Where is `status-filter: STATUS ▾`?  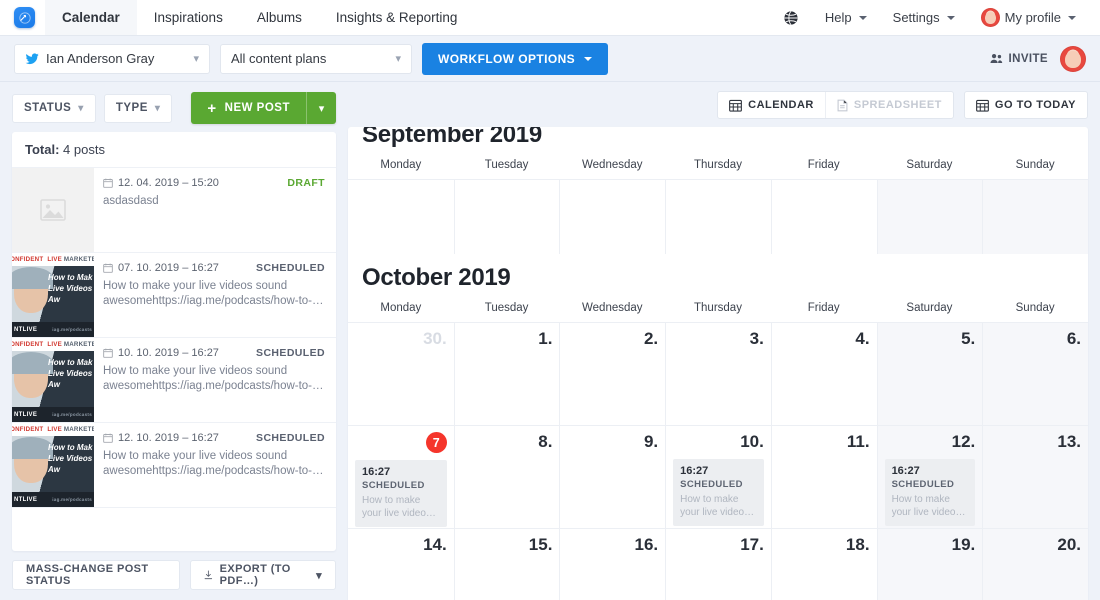
status-filter: STATUS ▾ is located at coordinates (54, 108).